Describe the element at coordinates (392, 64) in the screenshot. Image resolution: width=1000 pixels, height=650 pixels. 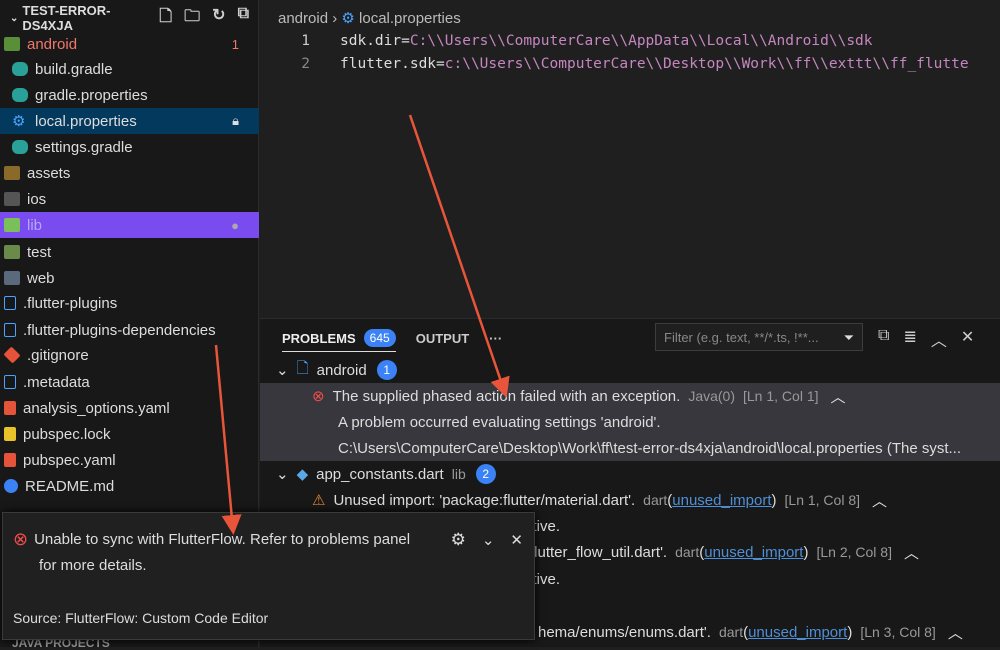
I see `property-key: flutter.sdk=` at that location.